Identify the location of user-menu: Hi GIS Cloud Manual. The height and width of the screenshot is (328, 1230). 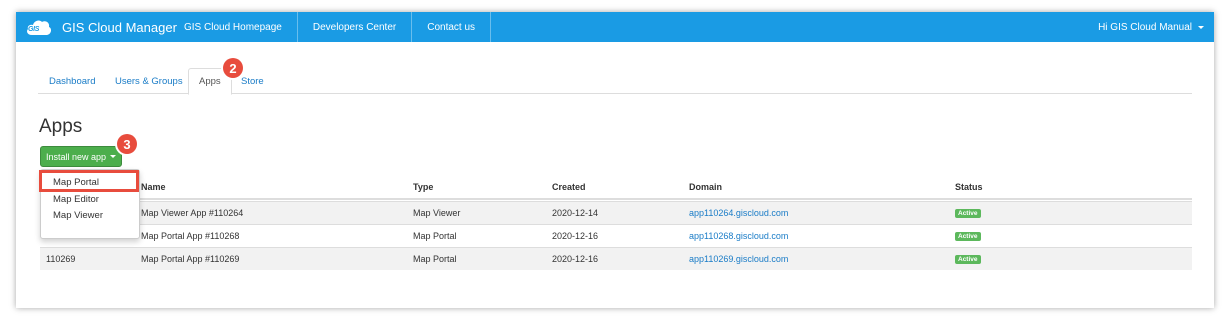
(1151, 27).